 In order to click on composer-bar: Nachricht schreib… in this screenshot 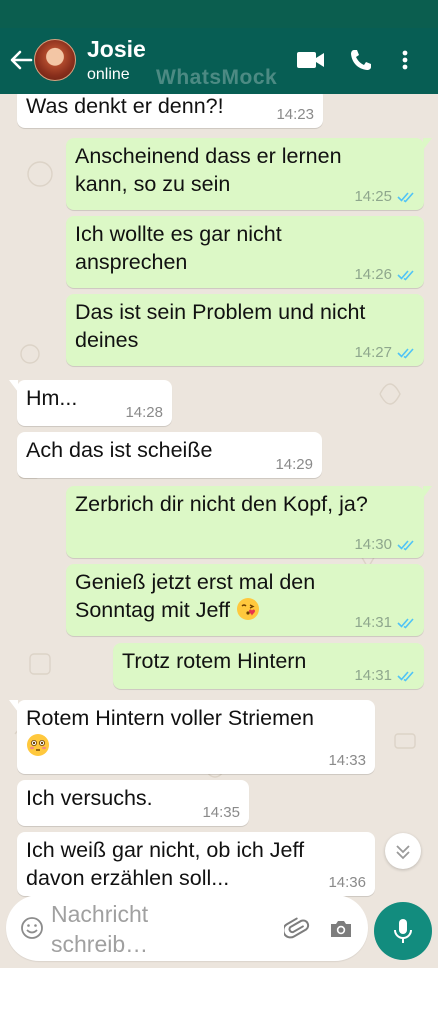, I will do `click(219, 922)`.